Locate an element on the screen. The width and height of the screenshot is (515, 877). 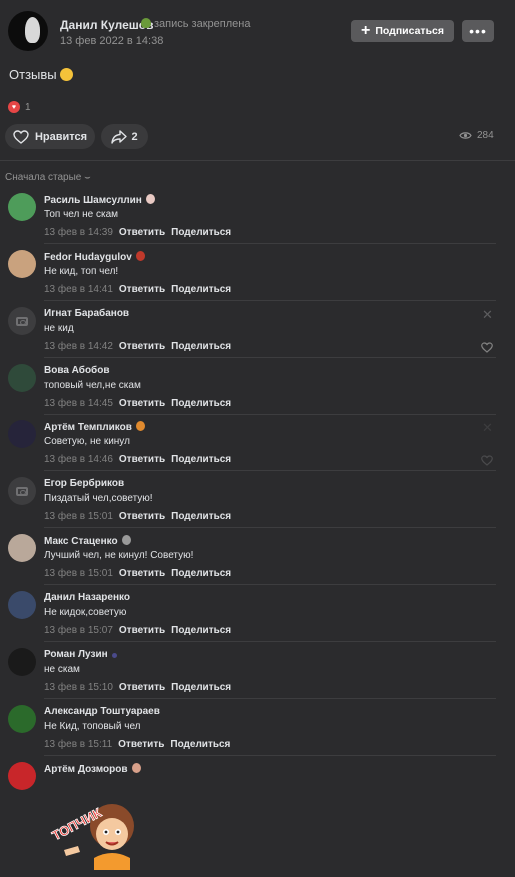
author-avatar is located at coordinates (28, 31).